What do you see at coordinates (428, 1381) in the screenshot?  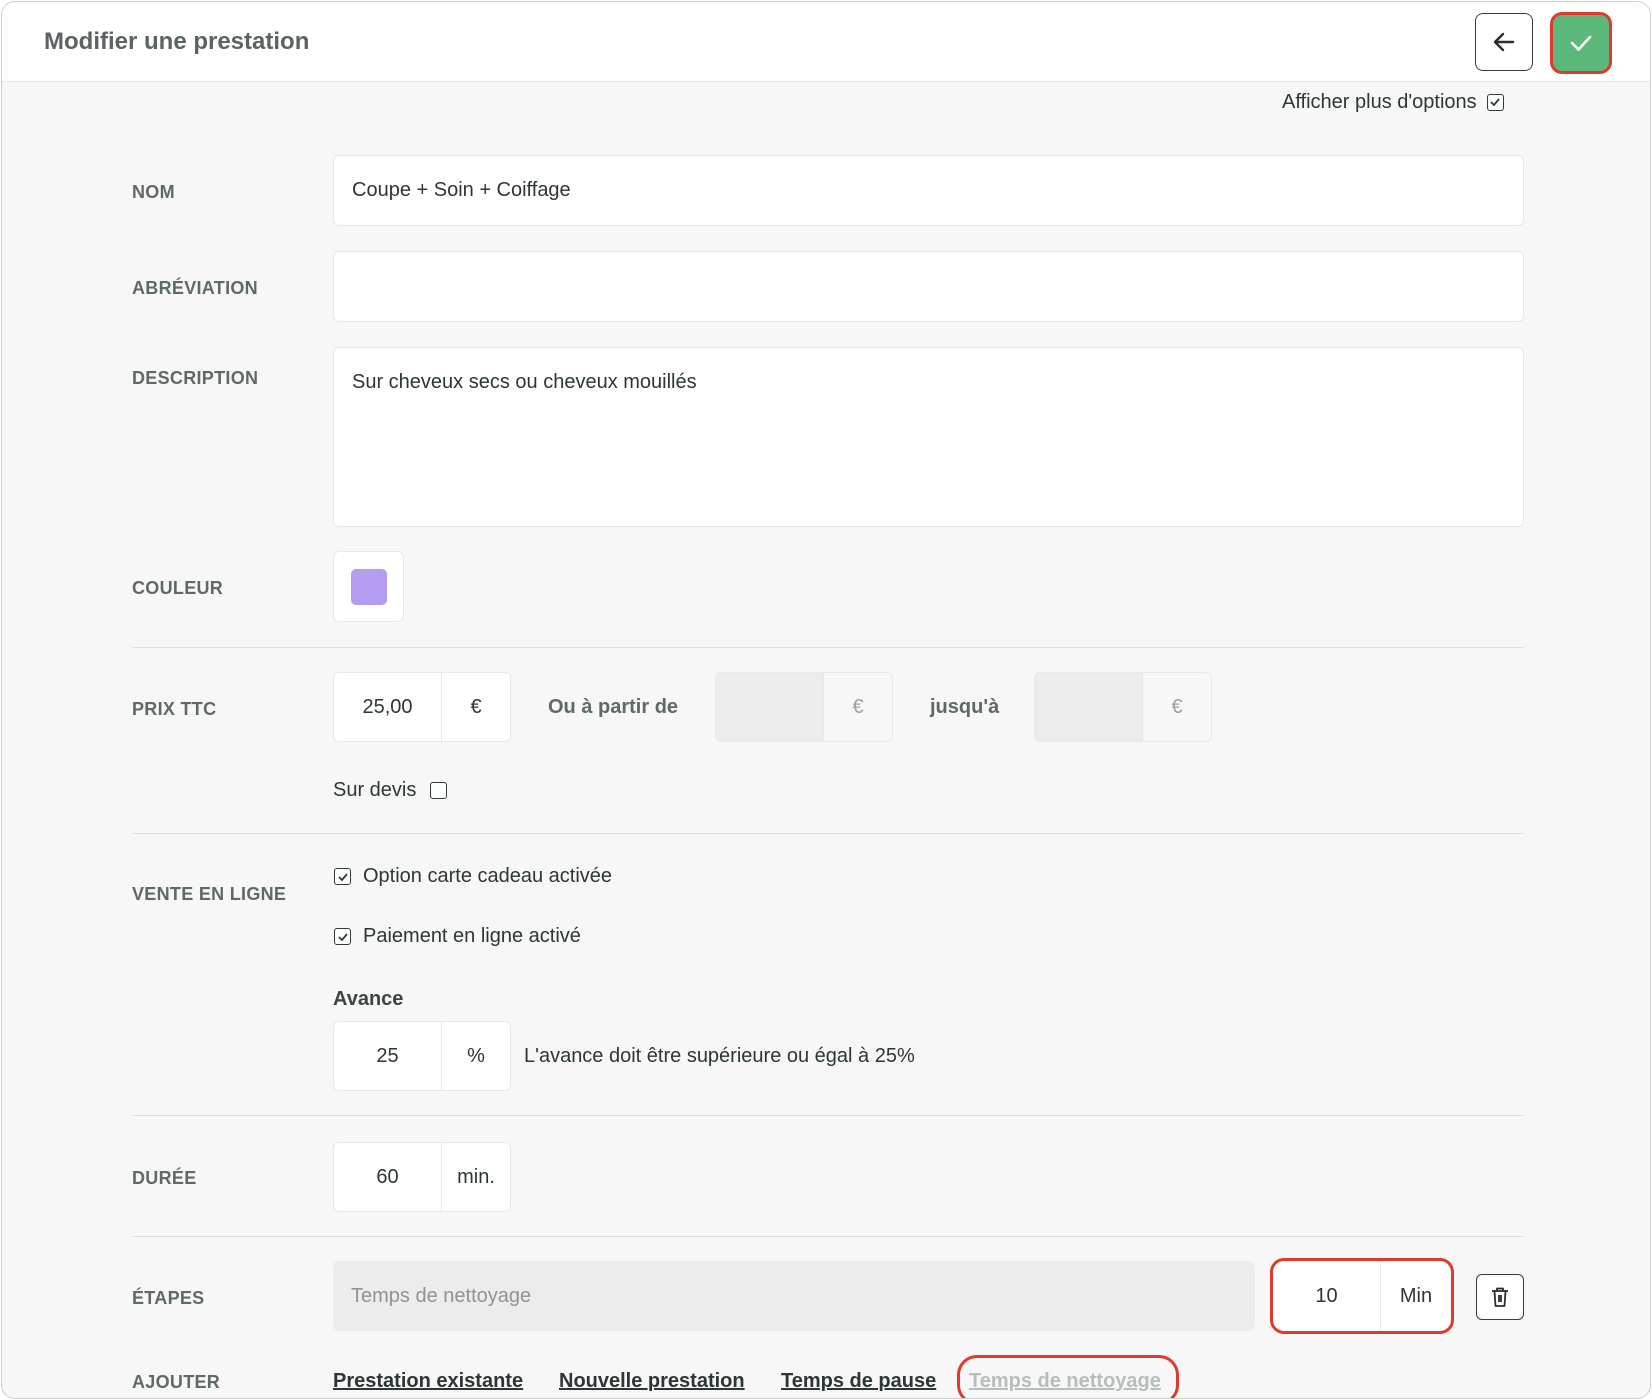 I see `add-existing-service-link: Prestation existante` at bounding box center [428, 1381].